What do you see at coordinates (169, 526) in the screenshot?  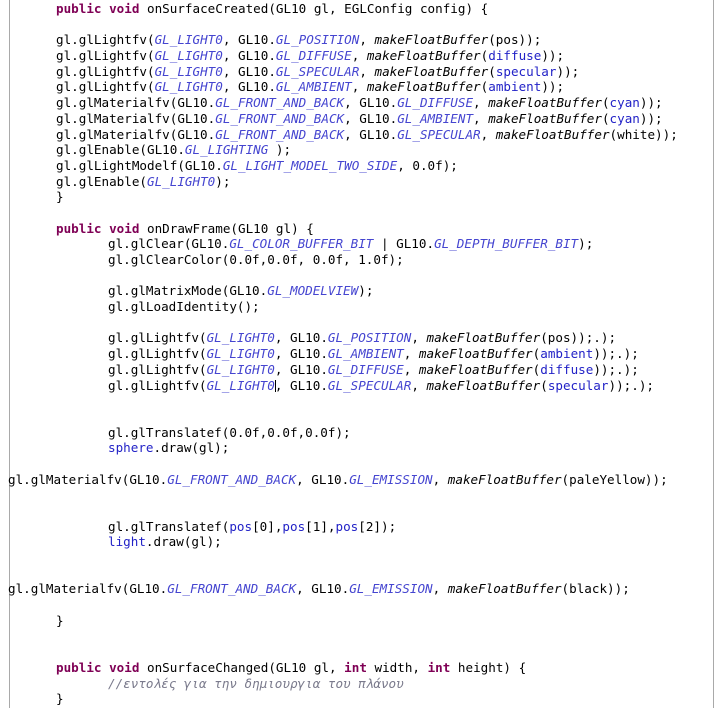 I see `code-token-plain: gl.glTranslatef(` at bounding box center [169, 526].